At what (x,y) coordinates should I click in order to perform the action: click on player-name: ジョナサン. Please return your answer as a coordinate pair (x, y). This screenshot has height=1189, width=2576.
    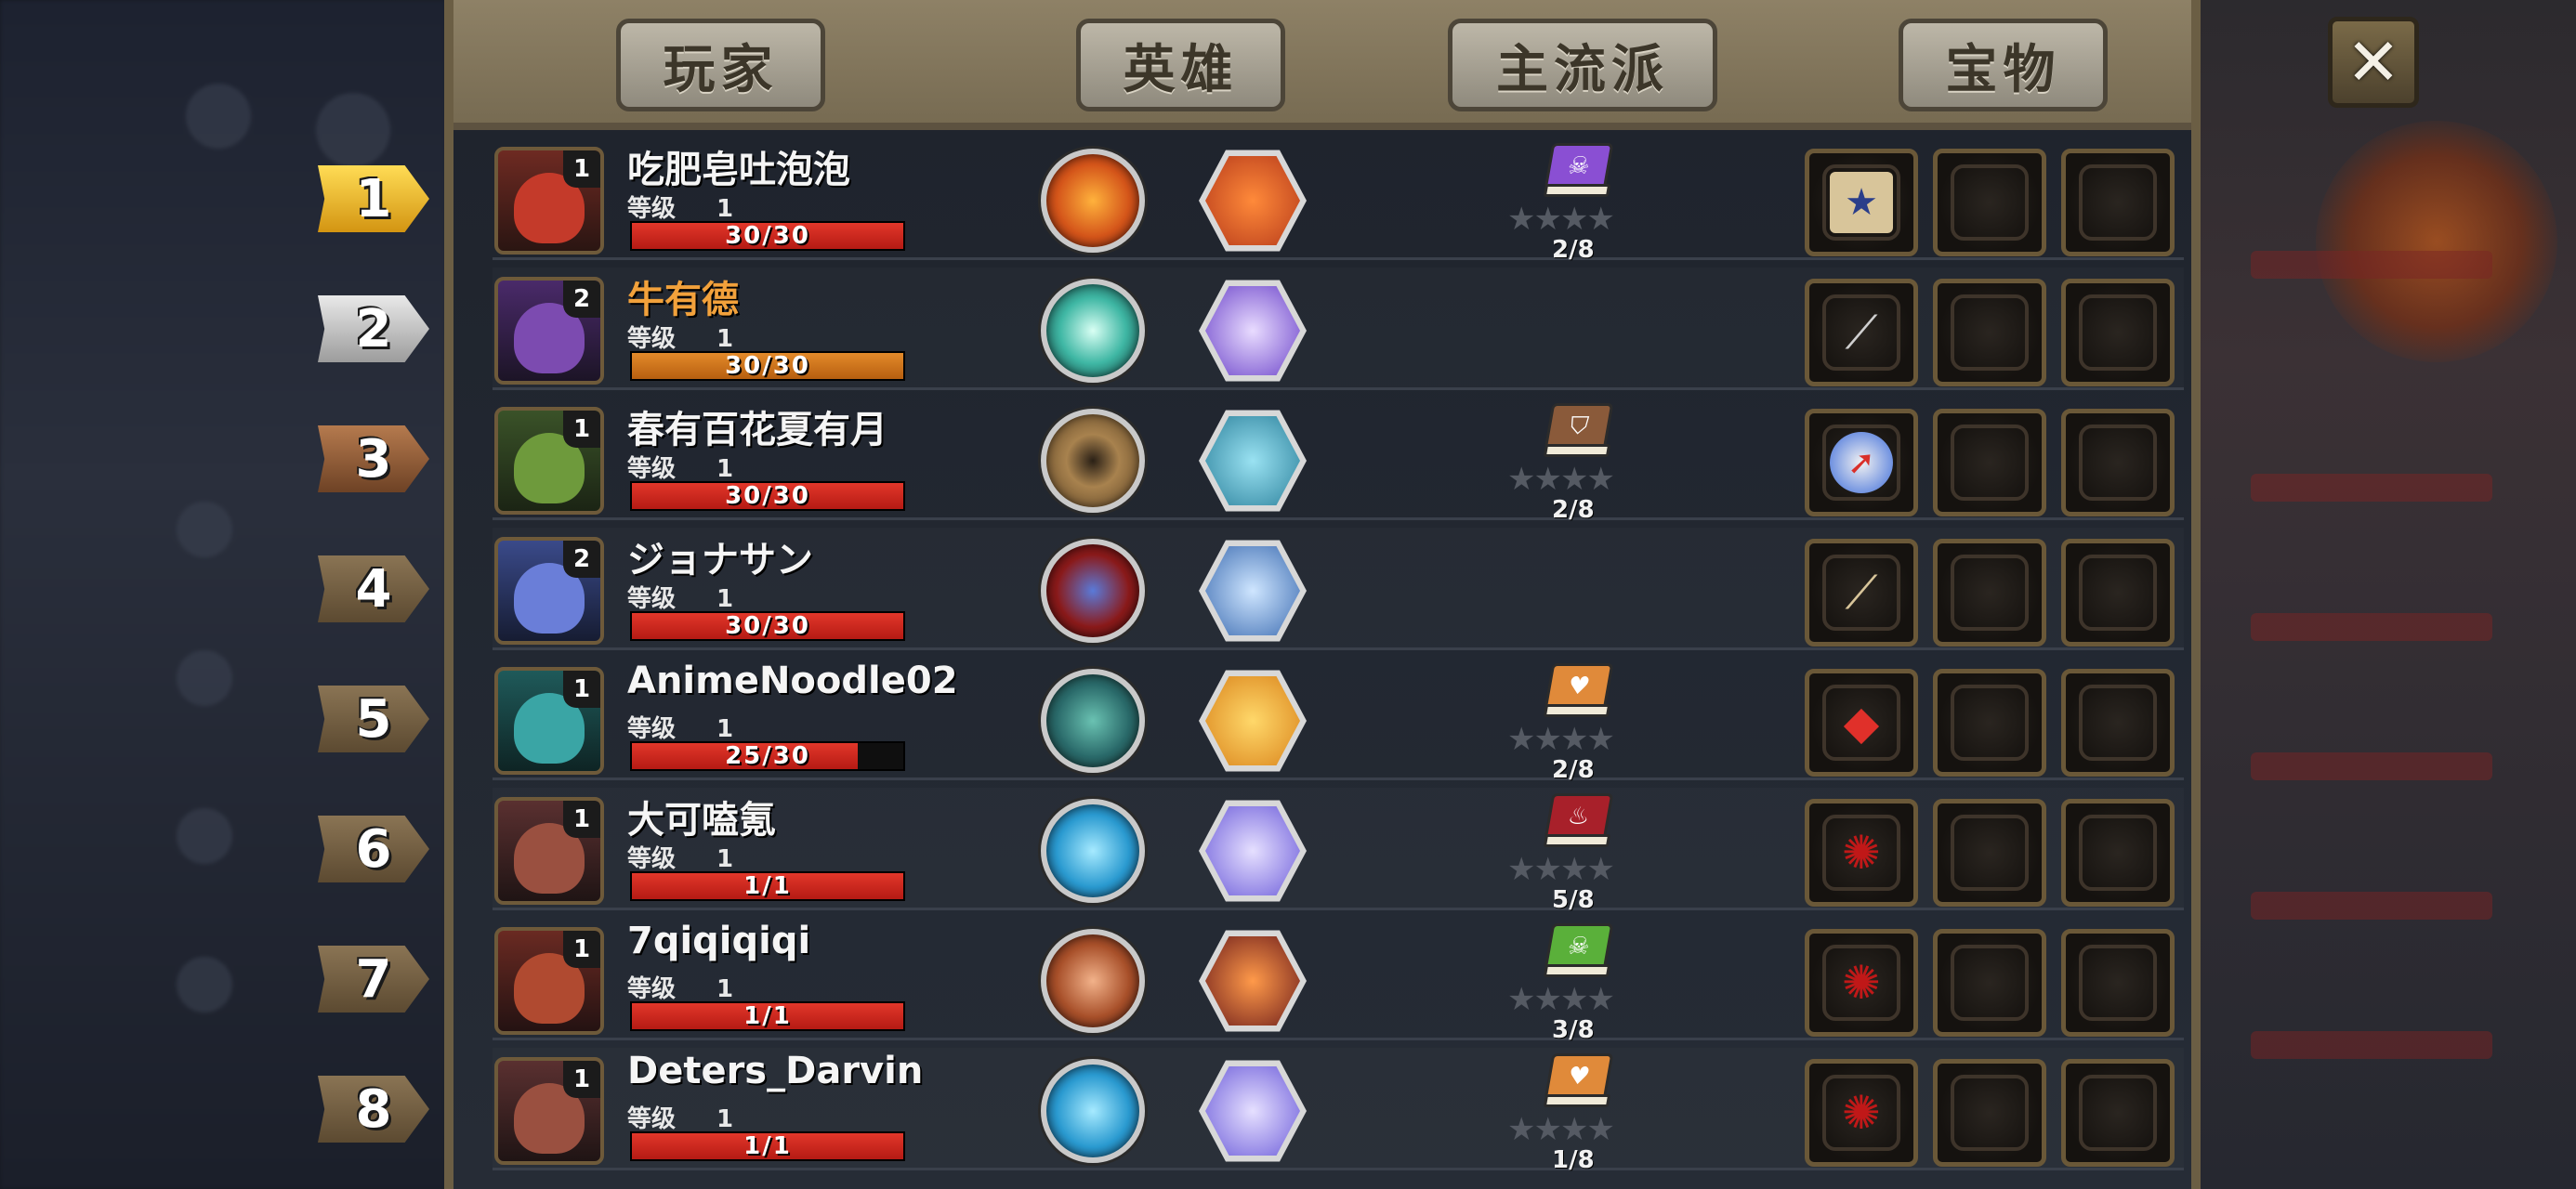
    Looking at the image, I should click on (720, 560).